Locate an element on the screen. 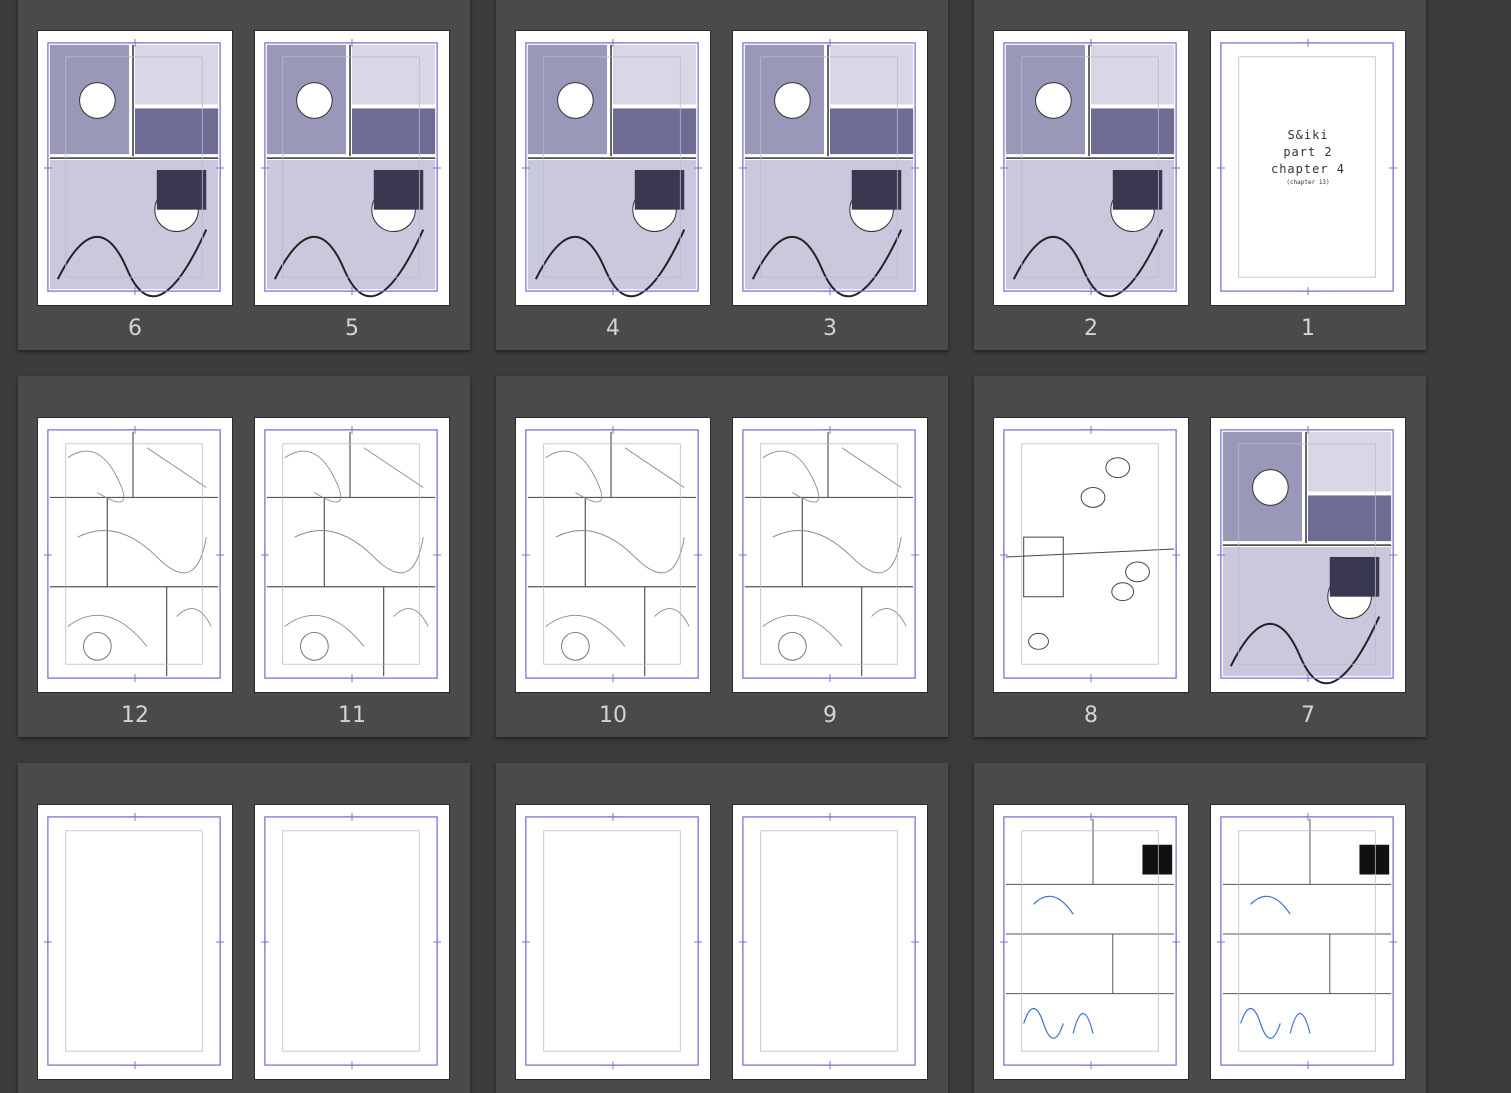 This screenshot has height=1093, width=1511. page-number: 12 is located at coordinates (135, 715).